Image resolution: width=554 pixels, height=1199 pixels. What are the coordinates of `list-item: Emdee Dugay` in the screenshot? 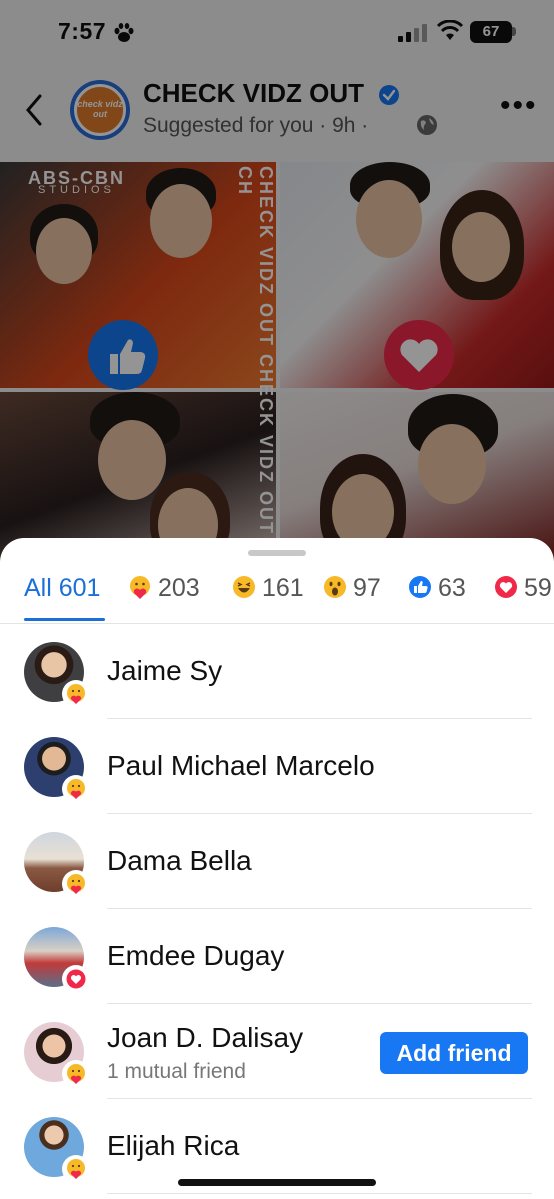 It's located at (277, 956).